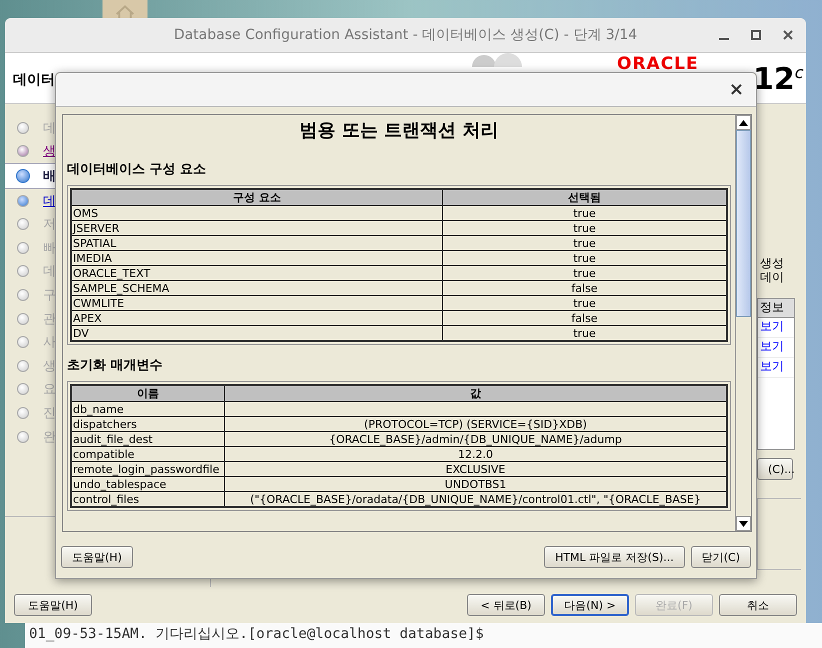 Image resolution: width=822 pixels, height=648 pixels. What do you see at coordinates (147, 439) in the screenshot?
I see `table-cell: audit_file_dest` at bounding box center [147, 439].